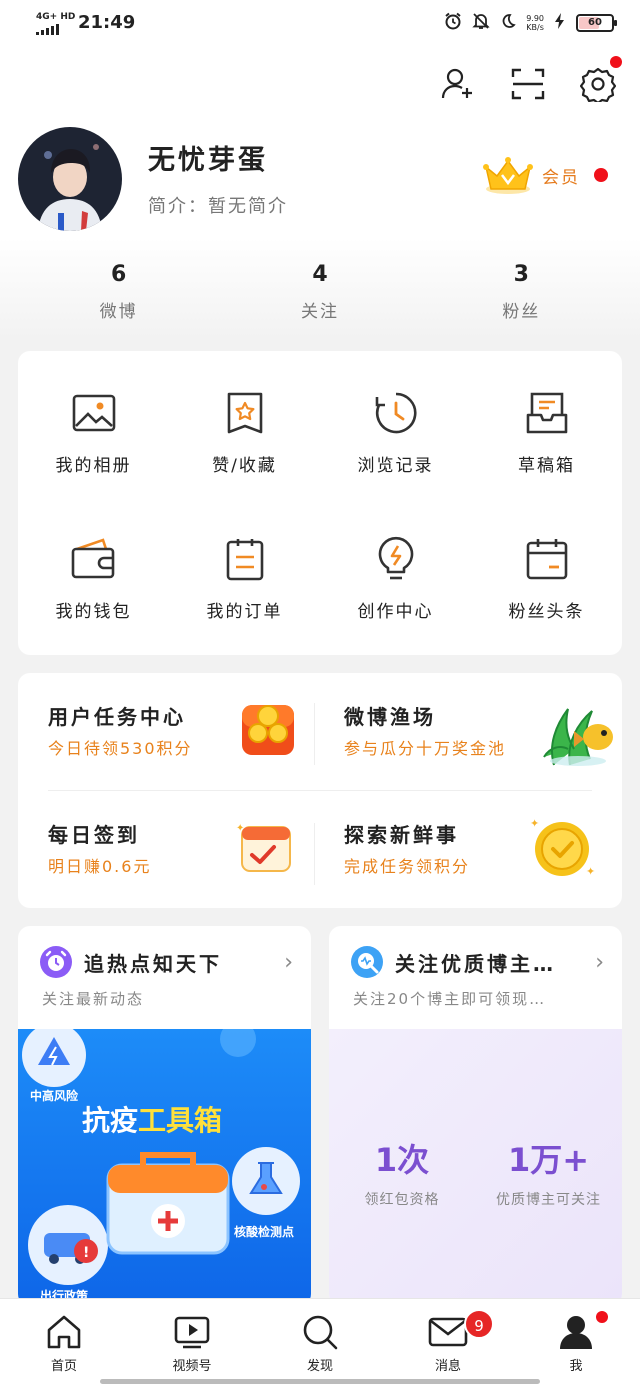 The image size is (640, 1387). Describe the element at coordinates (560, 23) in the screenshot. I see `charging-icon` at that location.